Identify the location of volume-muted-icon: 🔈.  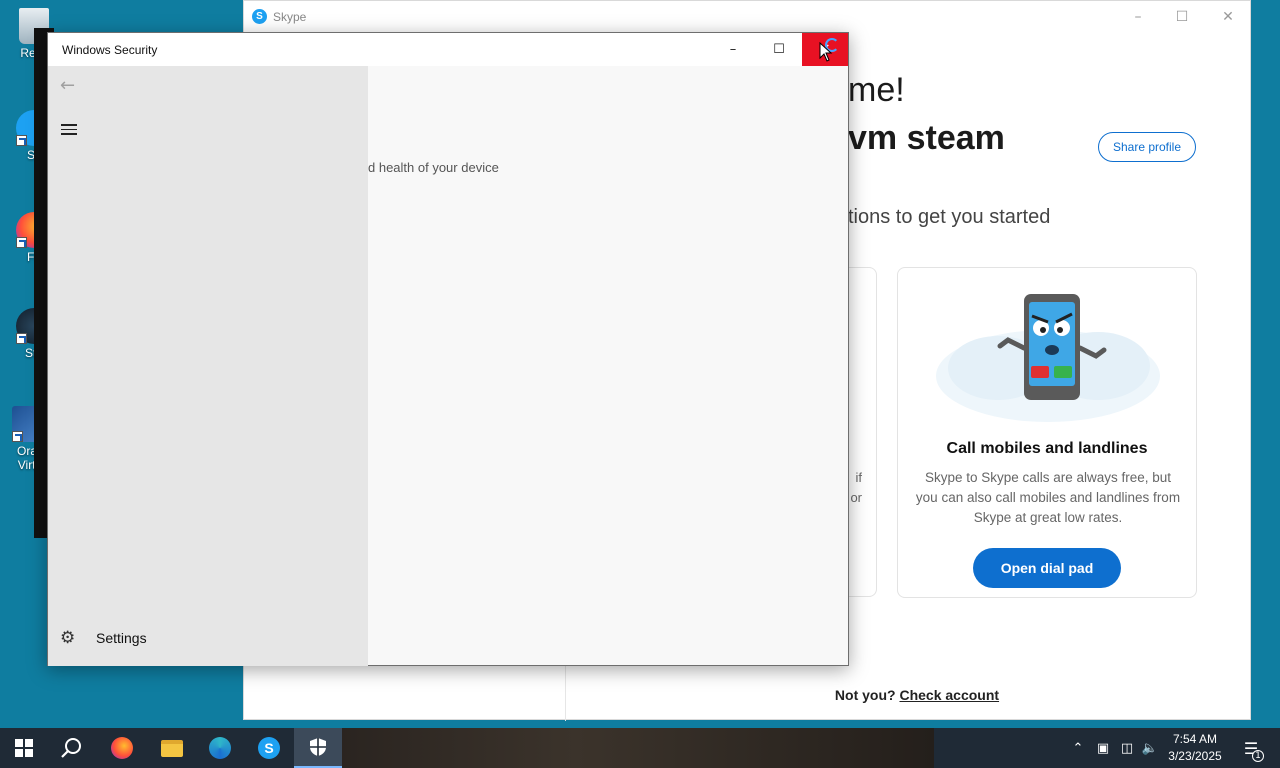
(1150, 748).